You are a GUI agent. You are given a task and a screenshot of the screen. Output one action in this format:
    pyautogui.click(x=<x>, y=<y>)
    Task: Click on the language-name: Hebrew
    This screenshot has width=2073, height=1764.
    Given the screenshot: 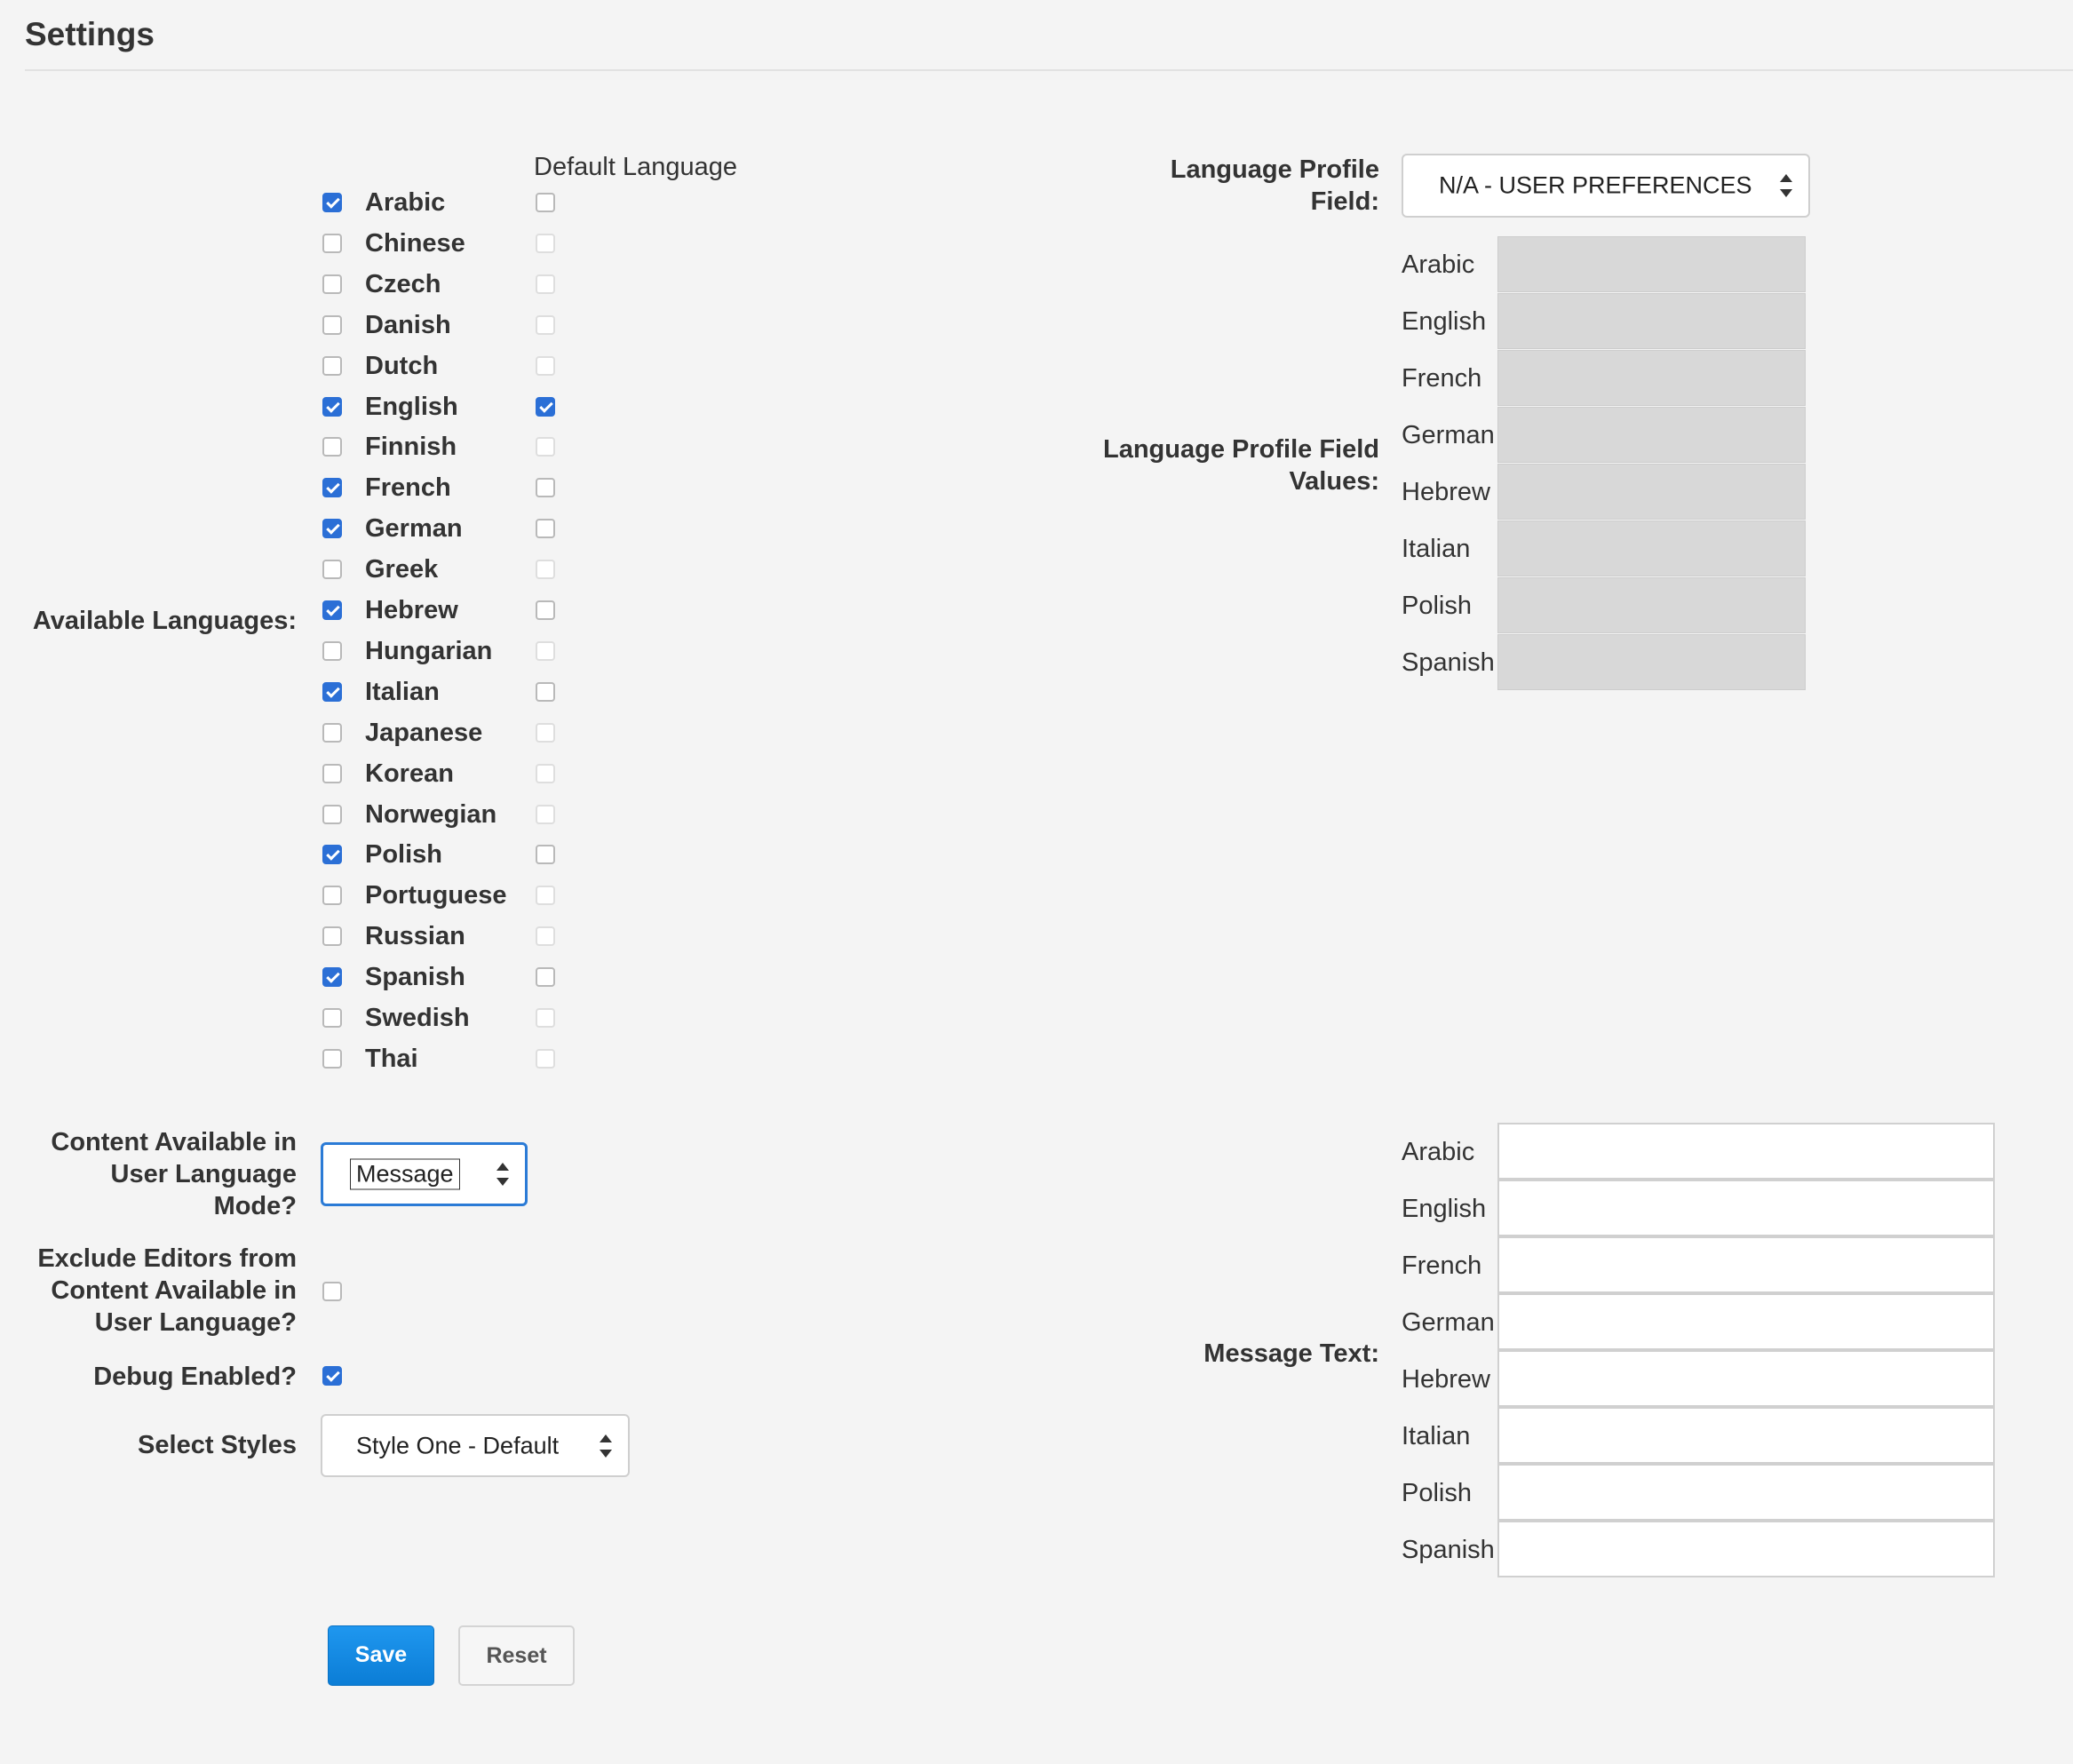 What is the action you would take?
    pyautogui.click(x=411, y=610)
    